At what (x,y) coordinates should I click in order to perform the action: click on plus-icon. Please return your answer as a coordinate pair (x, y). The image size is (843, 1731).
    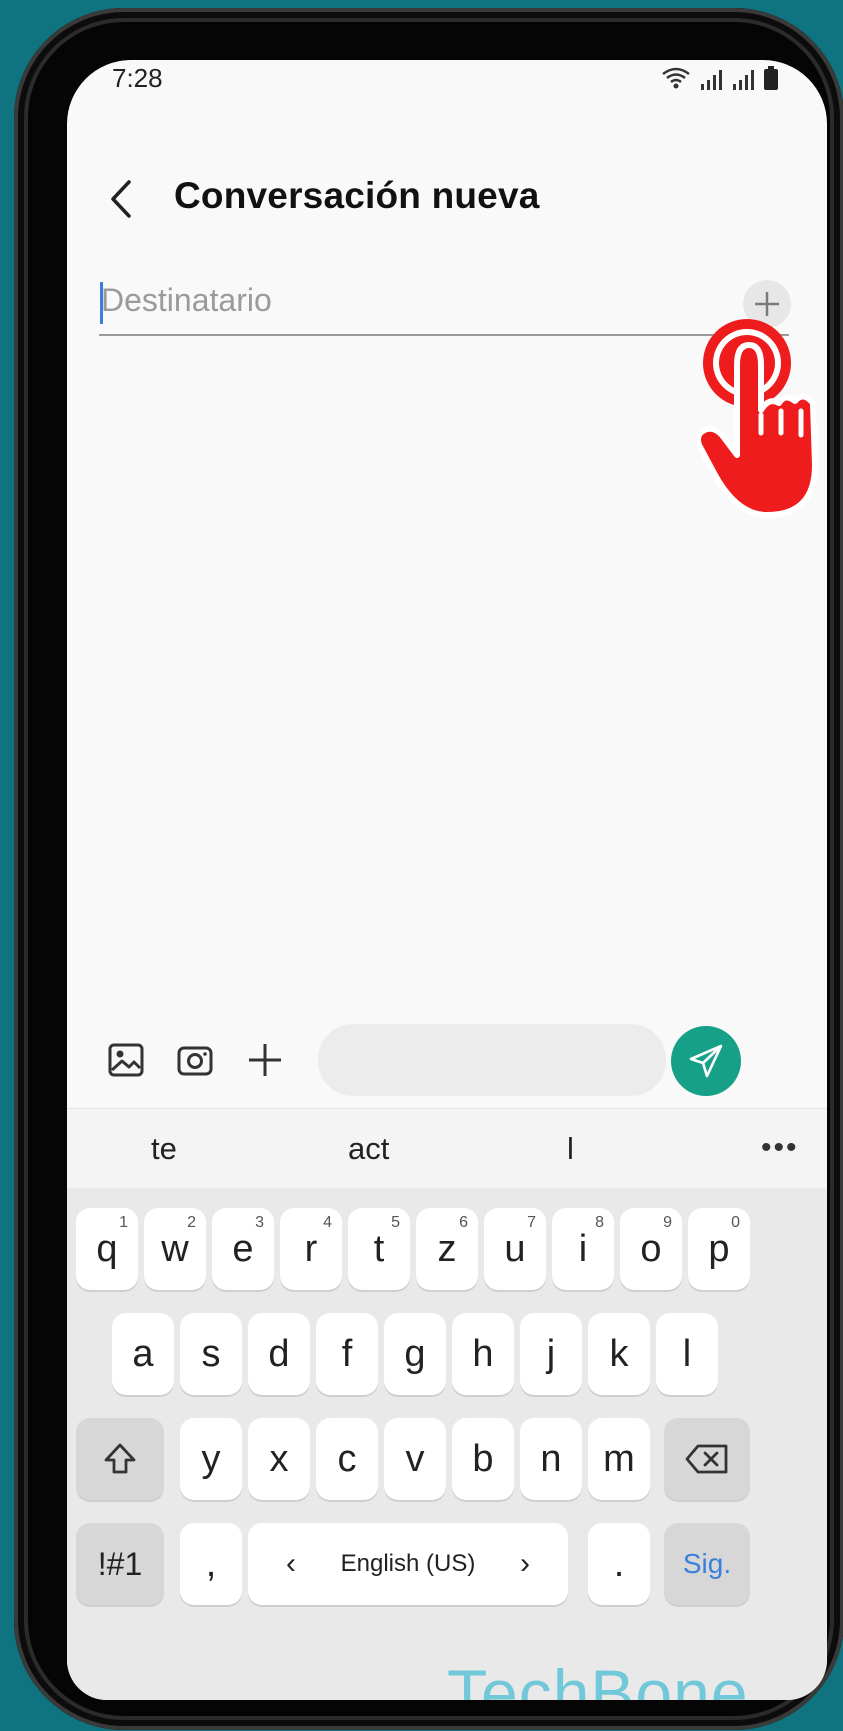
    Looking at the image, I should click on (265, 1060).